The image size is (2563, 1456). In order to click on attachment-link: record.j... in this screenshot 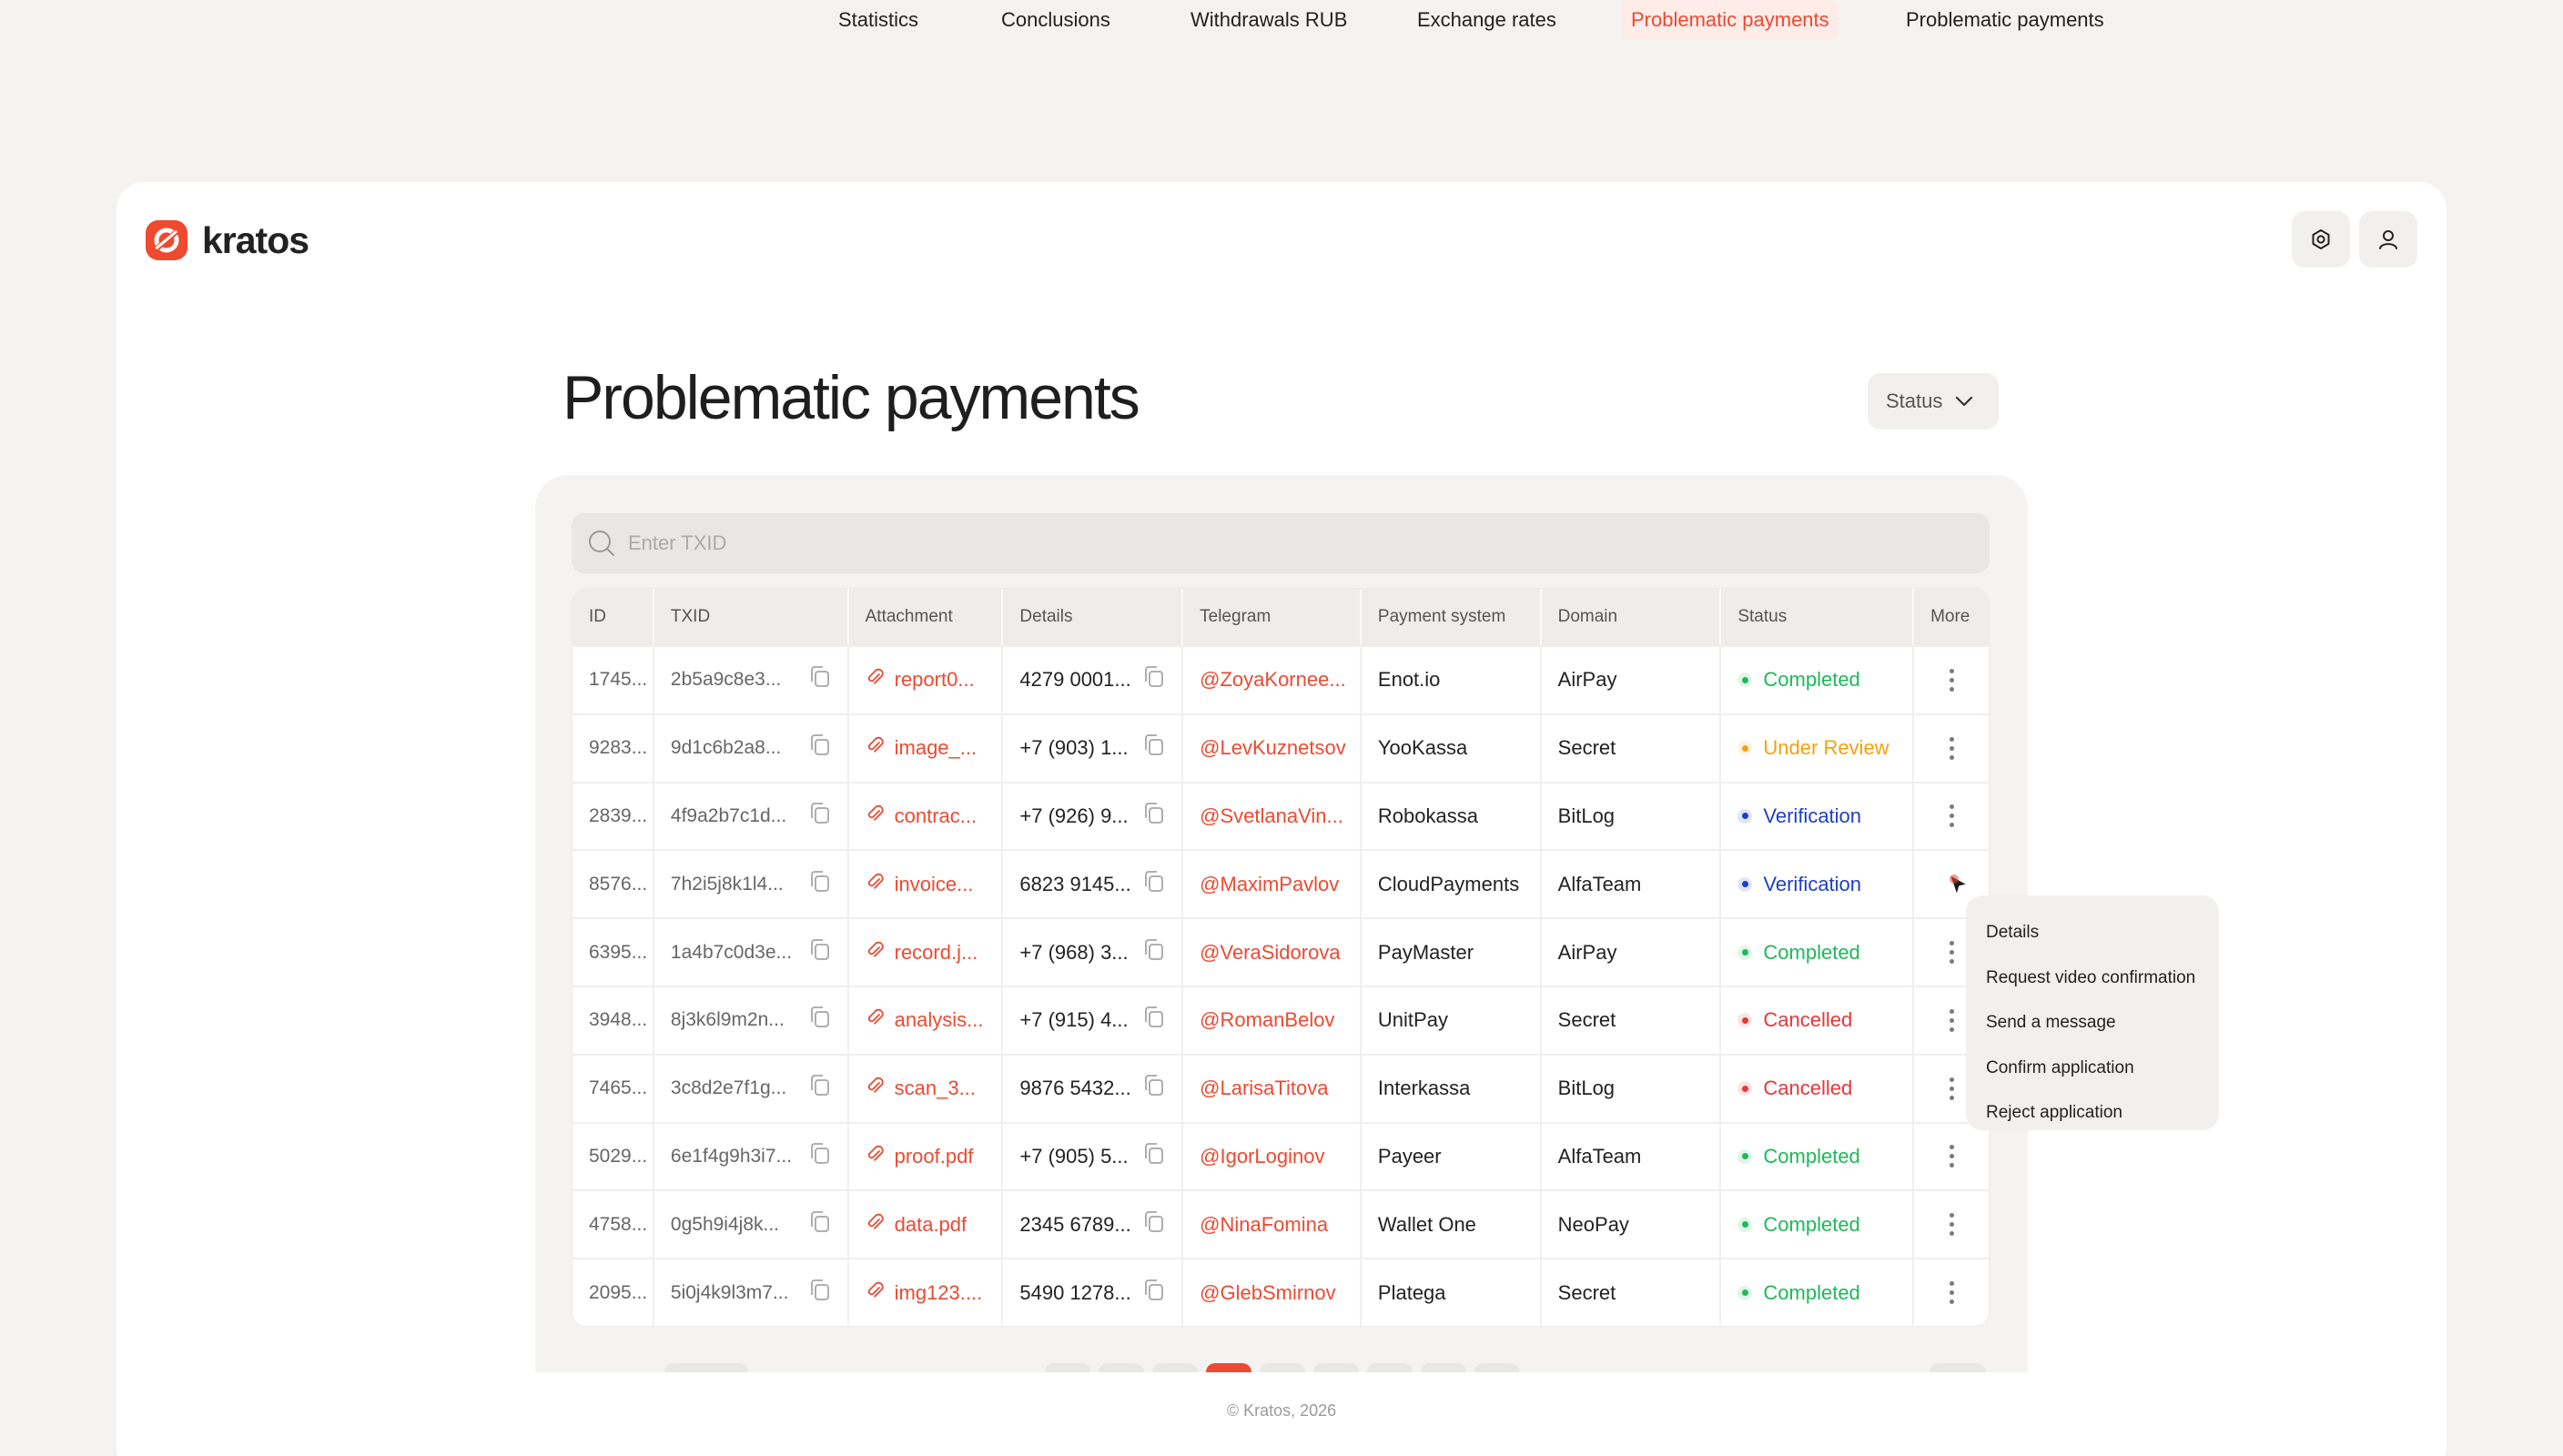, I will do `click(922, 953)`.